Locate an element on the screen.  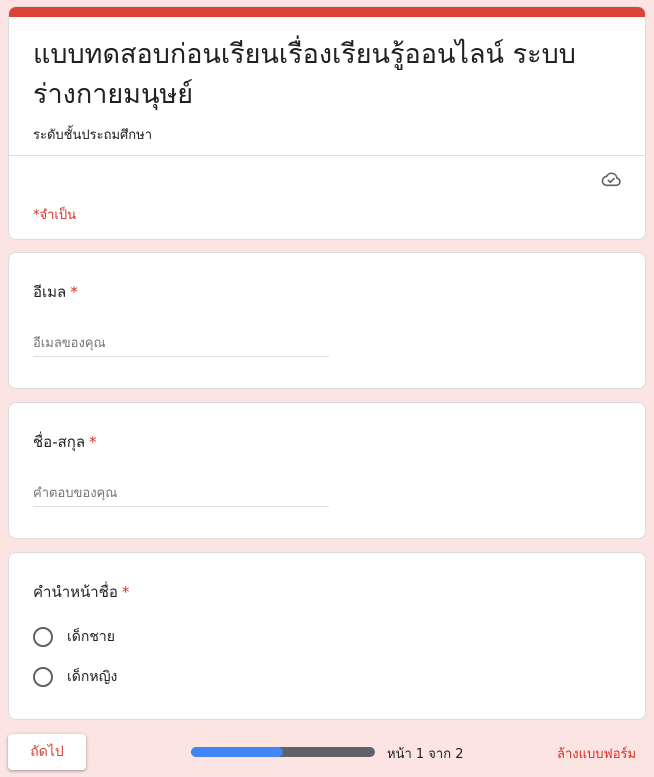
question-title-text: คำนำหน้าชื่อ is located at coordinates (75, 592).